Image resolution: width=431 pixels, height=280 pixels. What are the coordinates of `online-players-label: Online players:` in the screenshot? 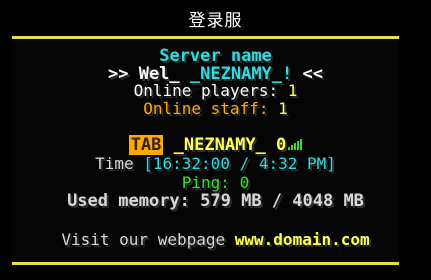 It's located at (206, 90).